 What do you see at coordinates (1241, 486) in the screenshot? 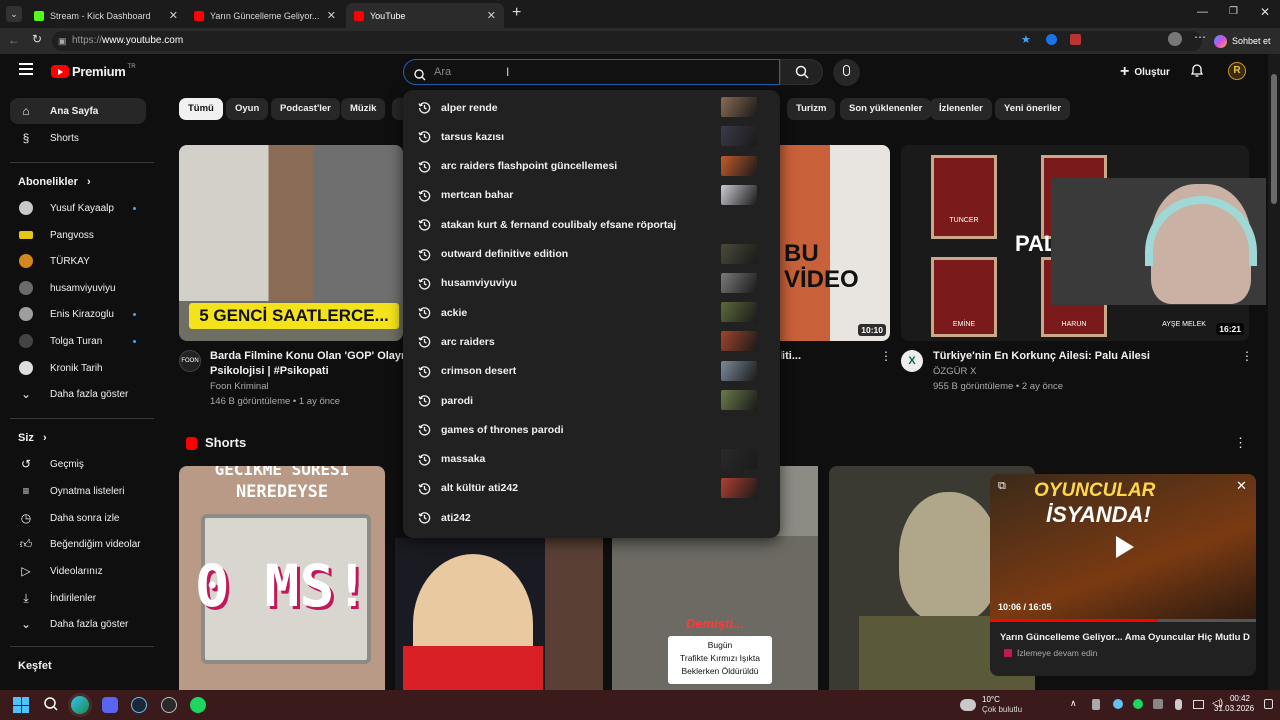
I see `miniplayer-close-icon: ✕` at bounding box center [1241, 486].